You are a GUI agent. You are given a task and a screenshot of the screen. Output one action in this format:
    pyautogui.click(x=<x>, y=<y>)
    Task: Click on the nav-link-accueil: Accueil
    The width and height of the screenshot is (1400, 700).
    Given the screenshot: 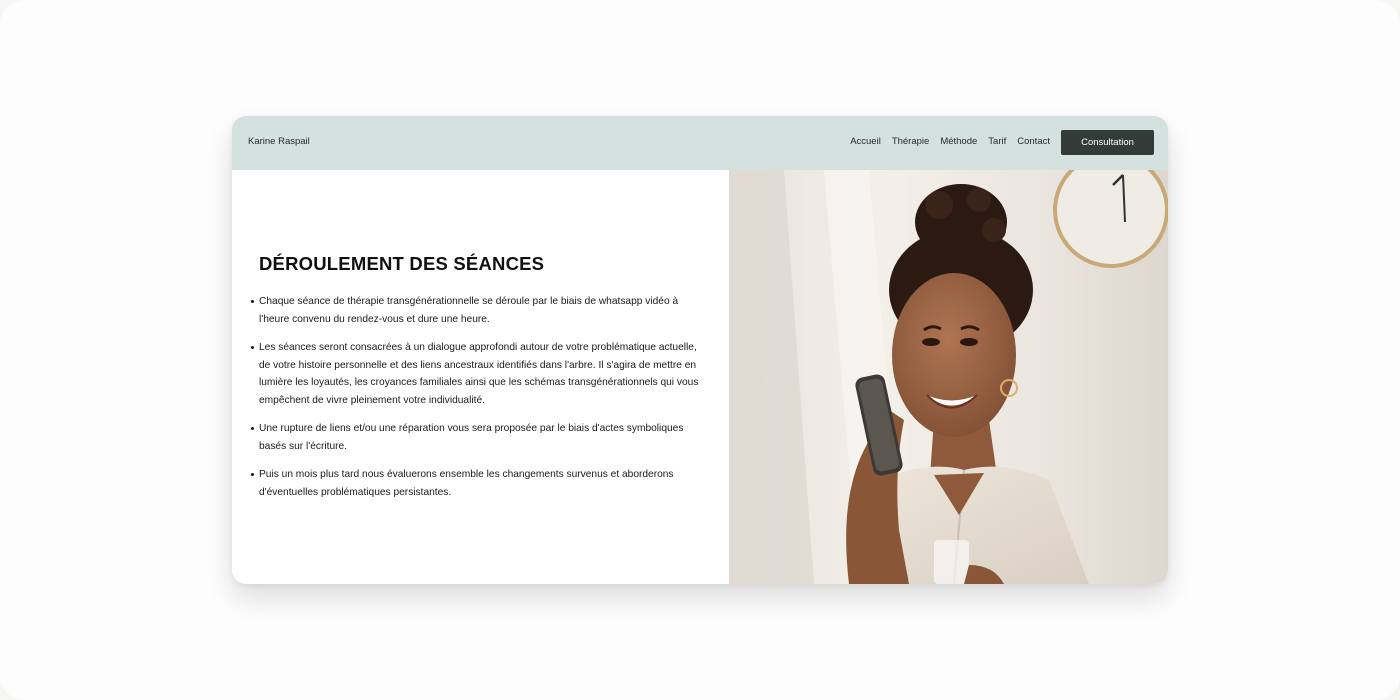 What is the action you would take?
    pyautogui.click(x=865, y=141)
    